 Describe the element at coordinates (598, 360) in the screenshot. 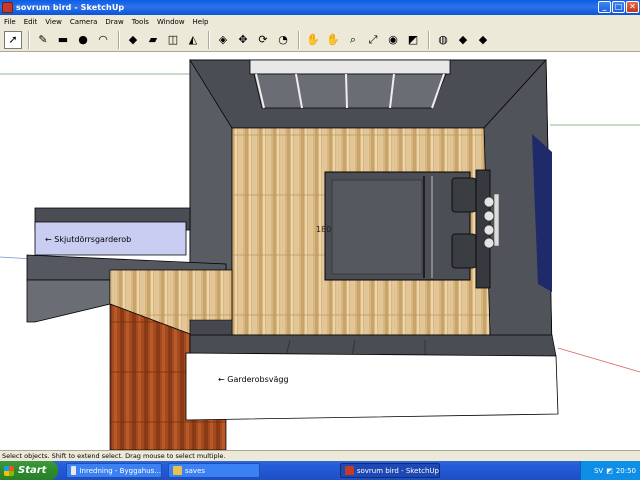

I see `red-axis-line` at that location.